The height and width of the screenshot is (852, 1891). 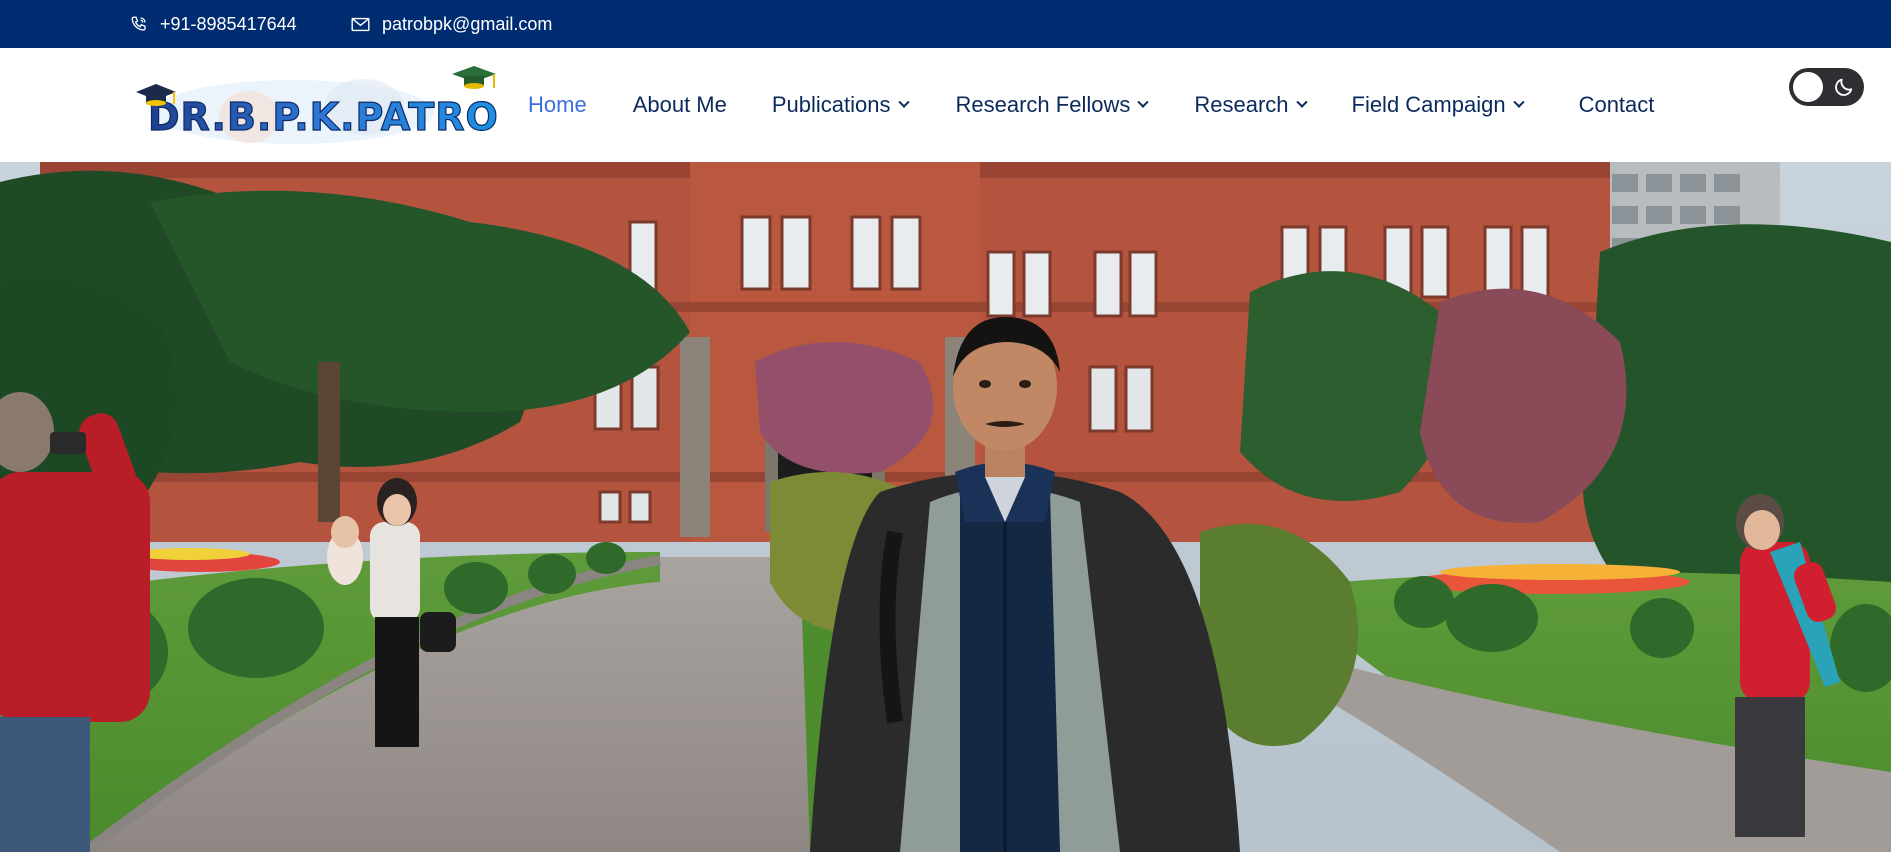 I want to click on email-contact: patrobpk@gmail.com, so click(x=451, y=24).